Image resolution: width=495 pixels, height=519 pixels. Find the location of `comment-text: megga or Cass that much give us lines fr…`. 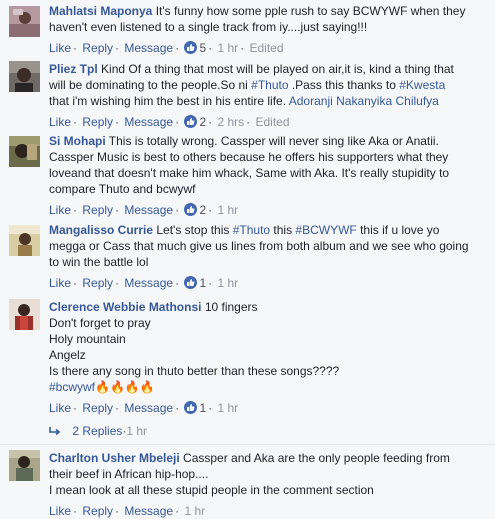

comment-text: megga or Cass that much give us lines fr… is located at coordinates (259, 246).